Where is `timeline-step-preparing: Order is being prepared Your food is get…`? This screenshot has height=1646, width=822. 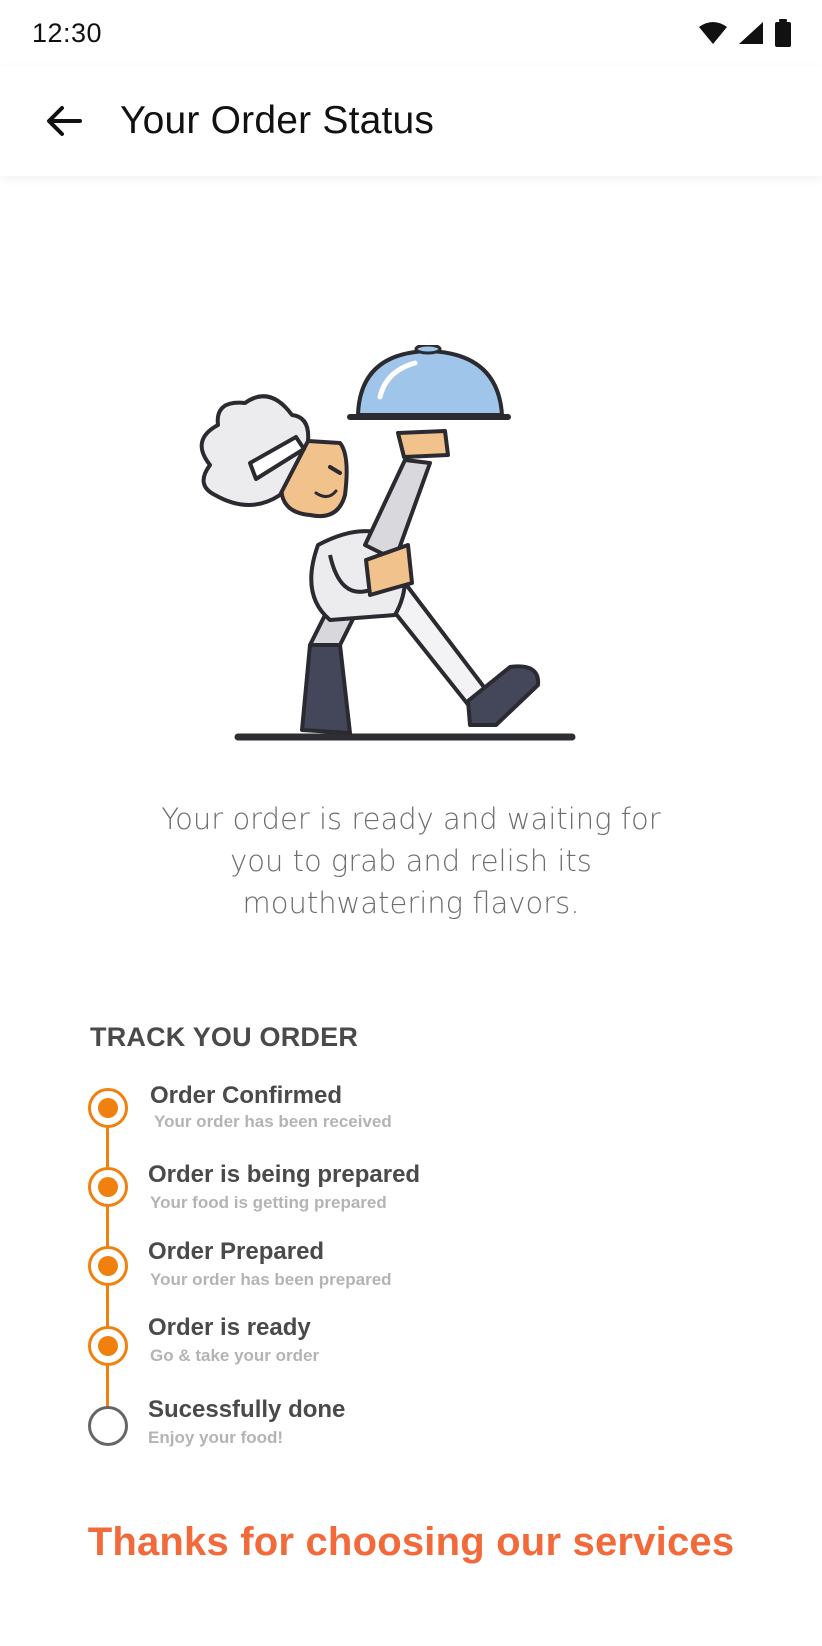
timeline-step-preparing: Order is being prepared Your food is get… is located at coordinates (409, 1199).